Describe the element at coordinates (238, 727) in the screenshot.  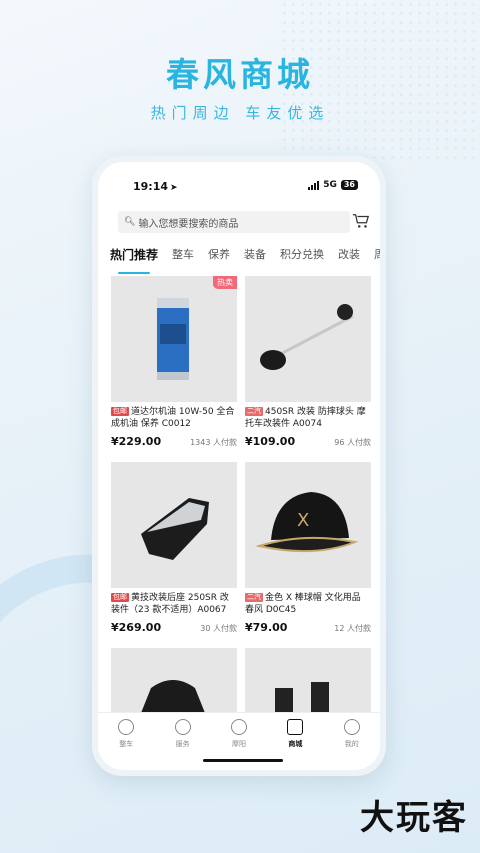
I see `compass-icon` at that location.